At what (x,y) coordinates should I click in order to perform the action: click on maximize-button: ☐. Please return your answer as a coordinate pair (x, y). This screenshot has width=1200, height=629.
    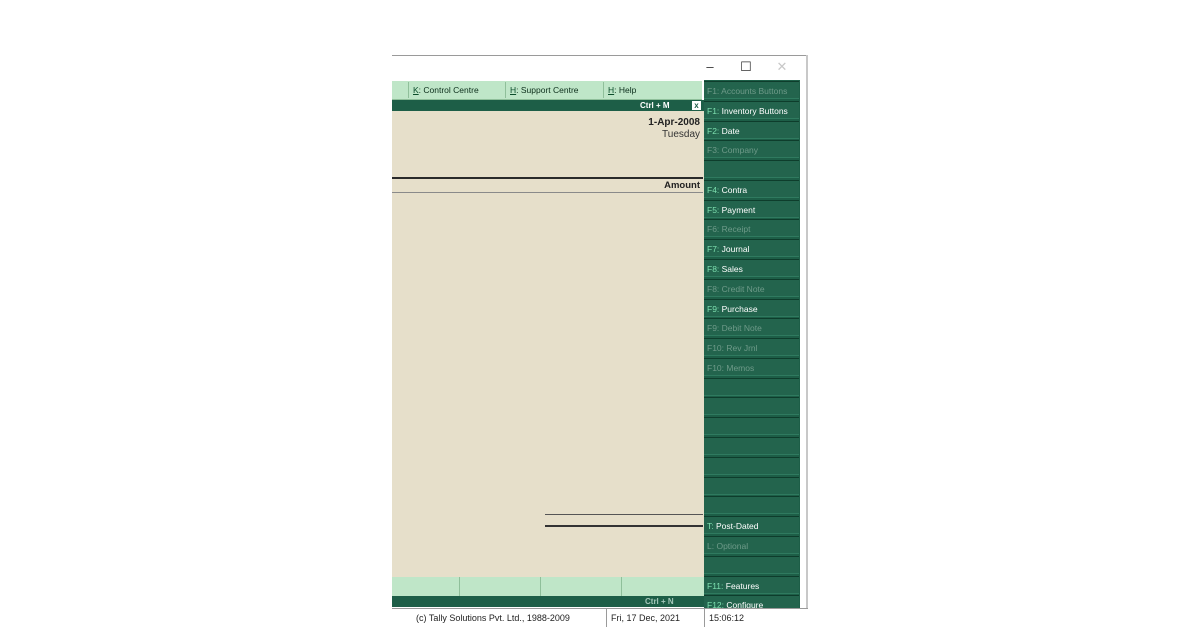
    Looking at the image, I should click on (746, 67).